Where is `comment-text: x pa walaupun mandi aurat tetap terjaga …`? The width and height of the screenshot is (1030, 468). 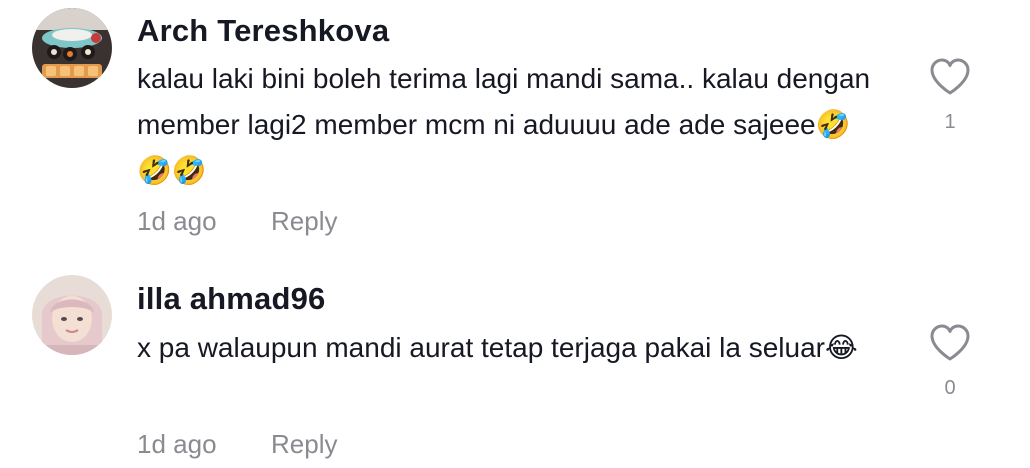 comment-text: x pa walaupun mandi aurat tetap terjaga … is located at coordinates (497, 347).